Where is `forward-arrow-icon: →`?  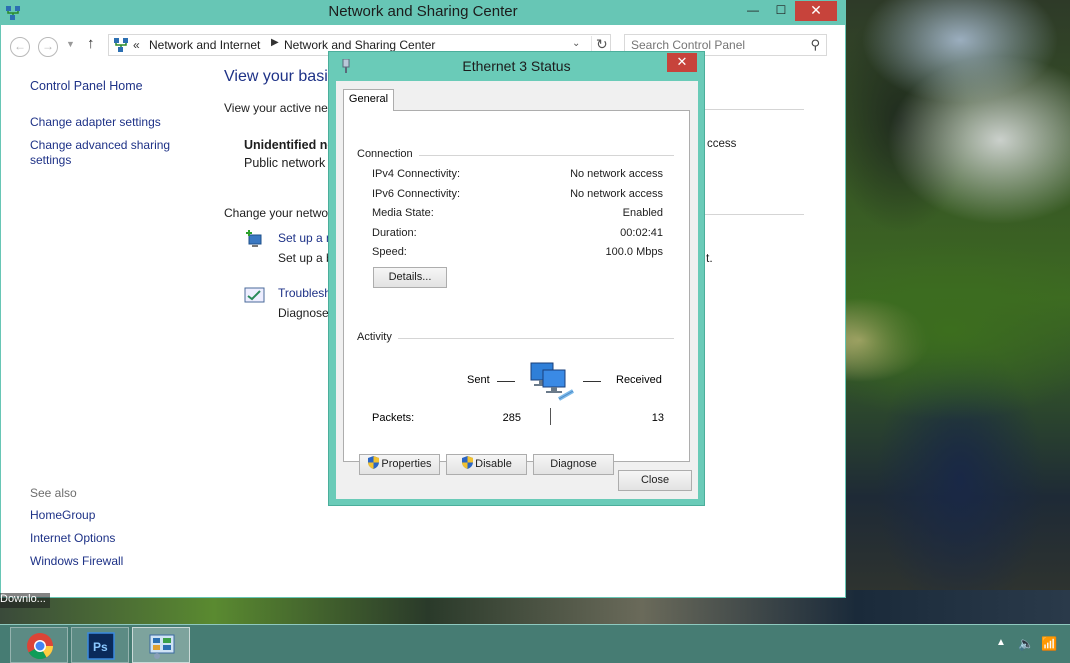
forward-arrow-icon: → is located at coordinates (48, 47).